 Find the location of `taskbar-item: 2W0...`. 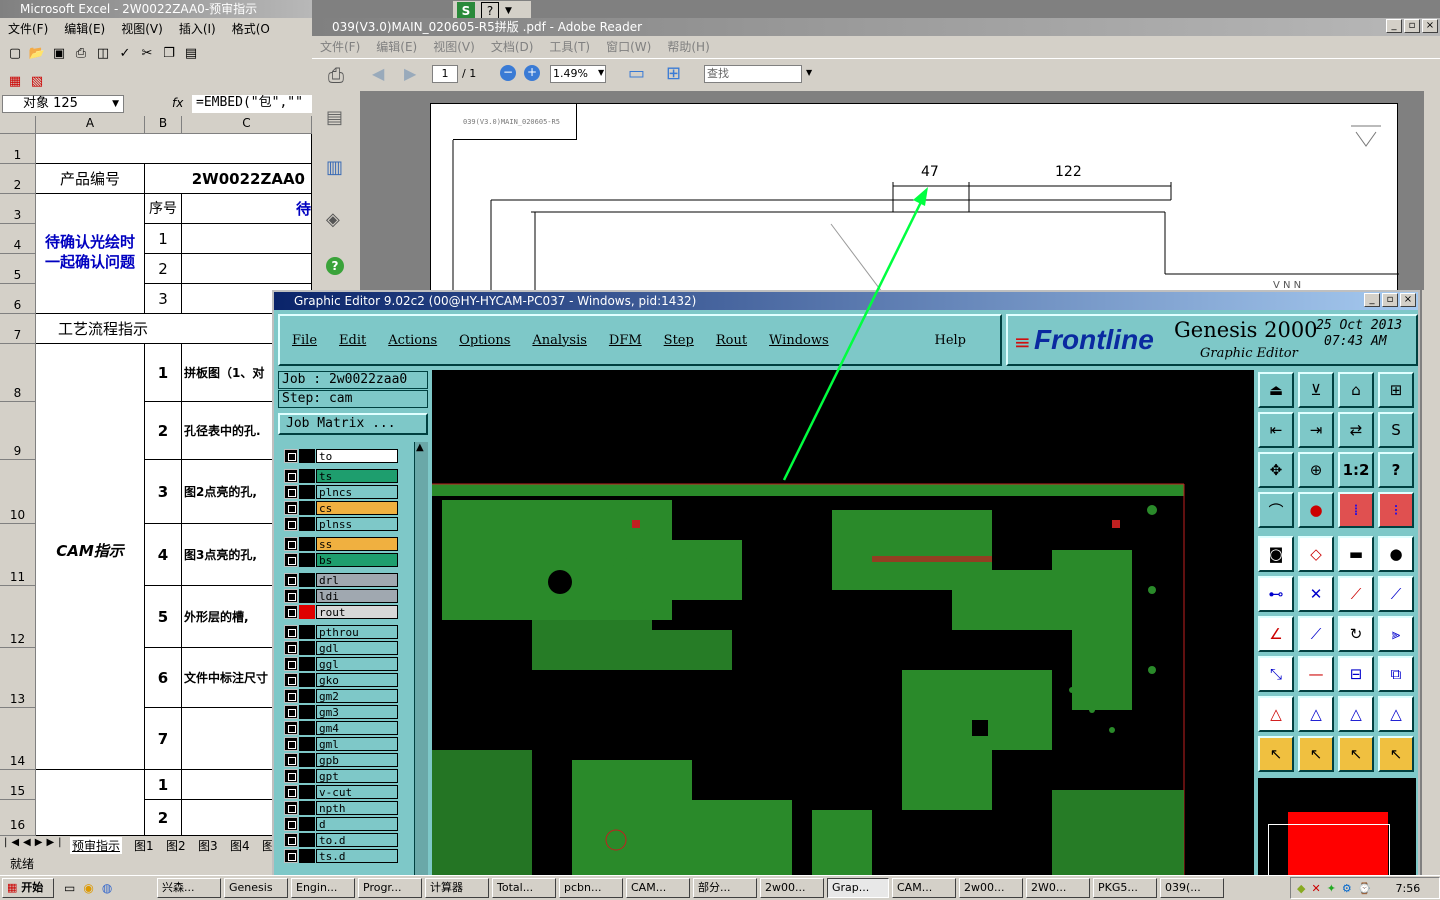

taskbar-item: 2W0... is located at coordinates (1058, 888).